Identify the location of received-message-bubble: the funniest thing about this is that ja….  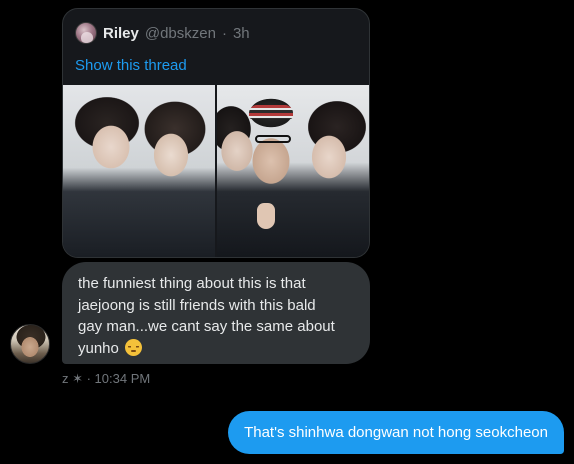
(216, 313).